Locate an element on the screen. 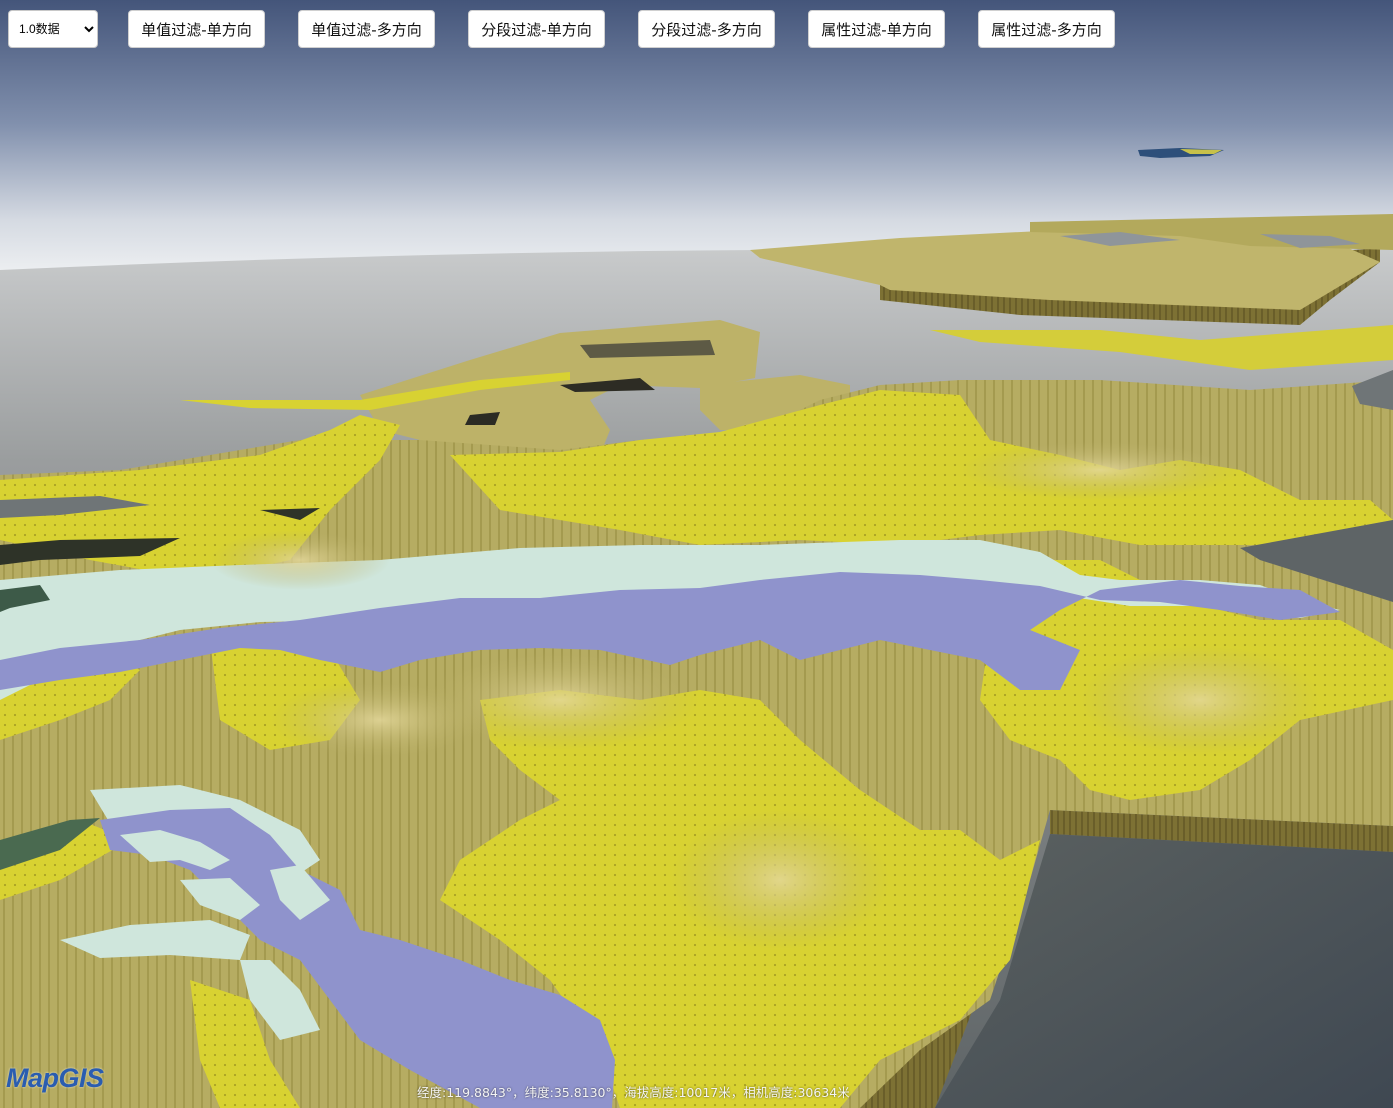  single-value-filter-multi-direction-button: 单值过滤-多方向 is located at coordinates (366, 29).